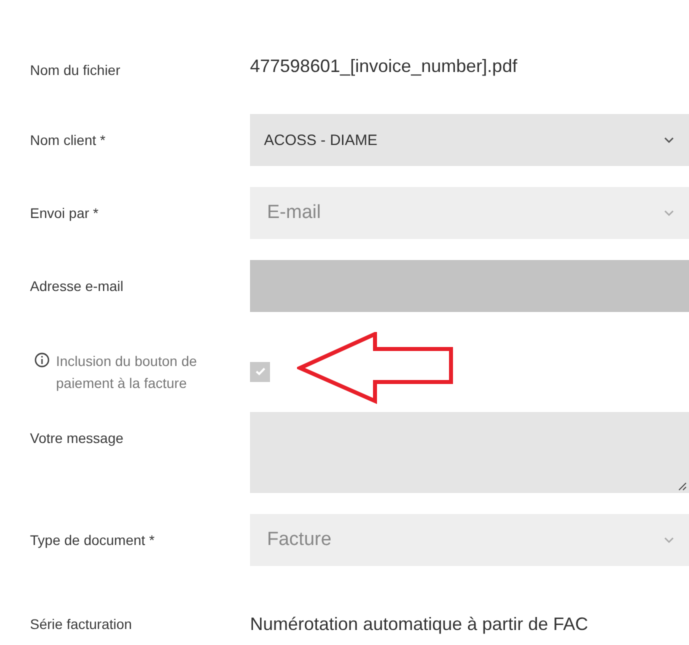 This screenshot has width=689, height=645. What do you see at coordinates (65, 213) in the screenshot?
I see `field-label: Envoi par *` at bounding box center [65, 213].